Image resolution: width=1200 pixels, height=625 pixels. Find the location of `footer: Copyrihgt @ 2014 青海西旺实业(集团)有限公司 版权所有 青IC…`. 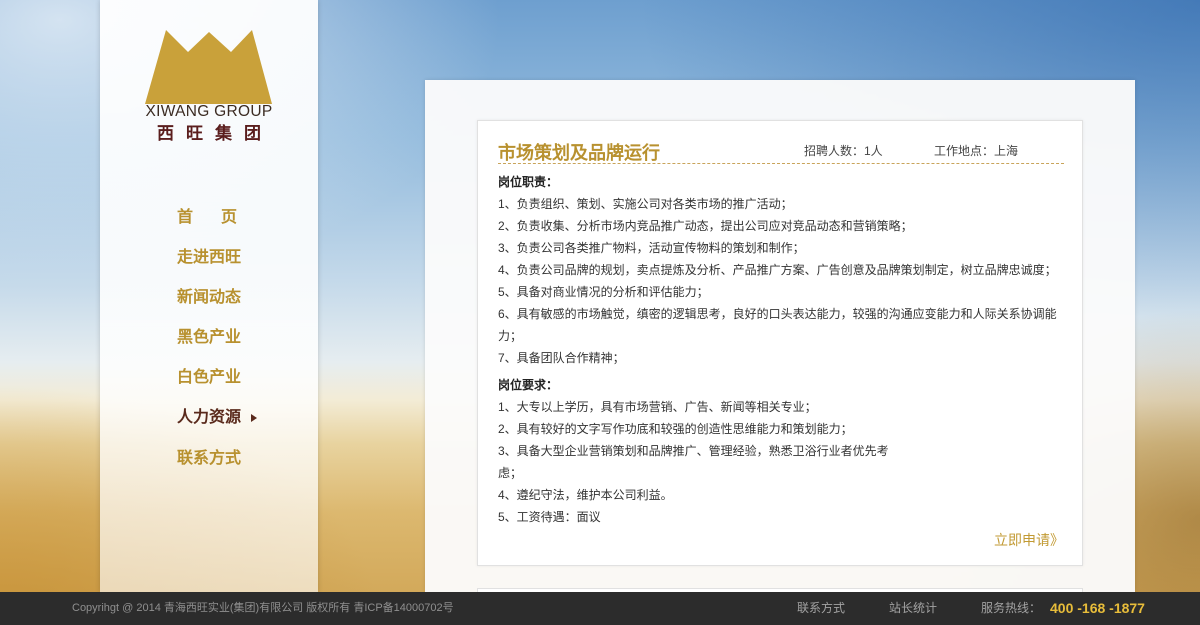

footer: Copyrihgt @ 2014 青海西旺实业(集团)有限公司 版权所有 青IC… is located at coordinates (600, 608).